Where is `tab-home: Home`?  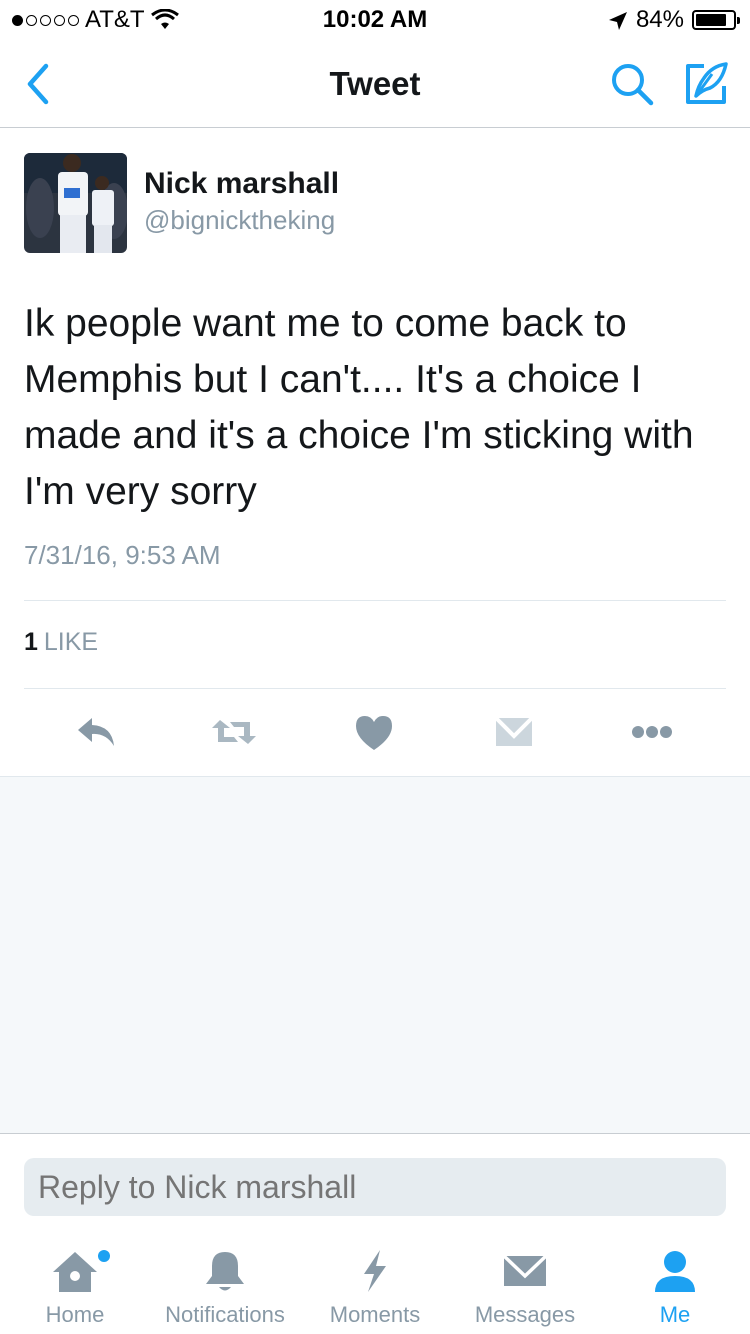 tab-home: Home is located at coordinates (75, 1286).